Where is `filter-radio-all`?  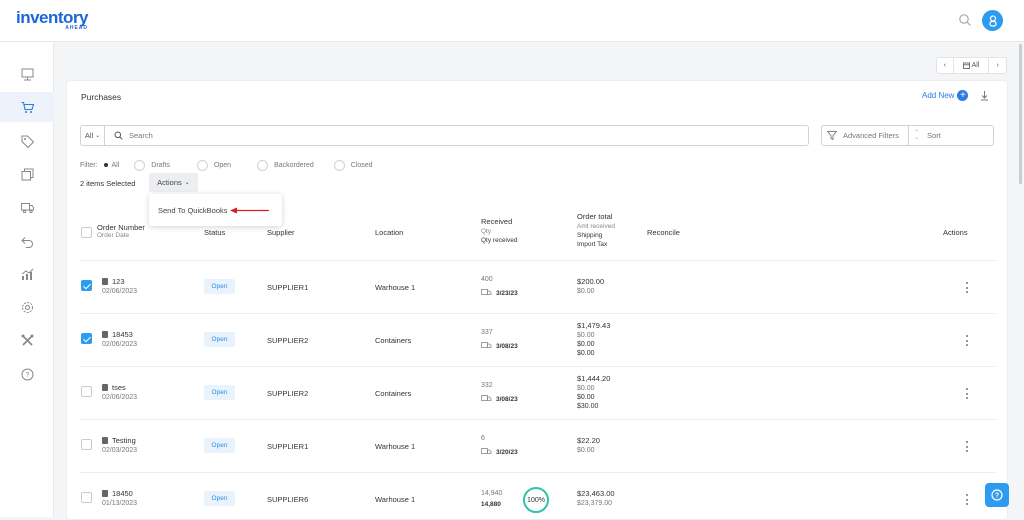 filter-radio-all is located at coordinates (105, 165).